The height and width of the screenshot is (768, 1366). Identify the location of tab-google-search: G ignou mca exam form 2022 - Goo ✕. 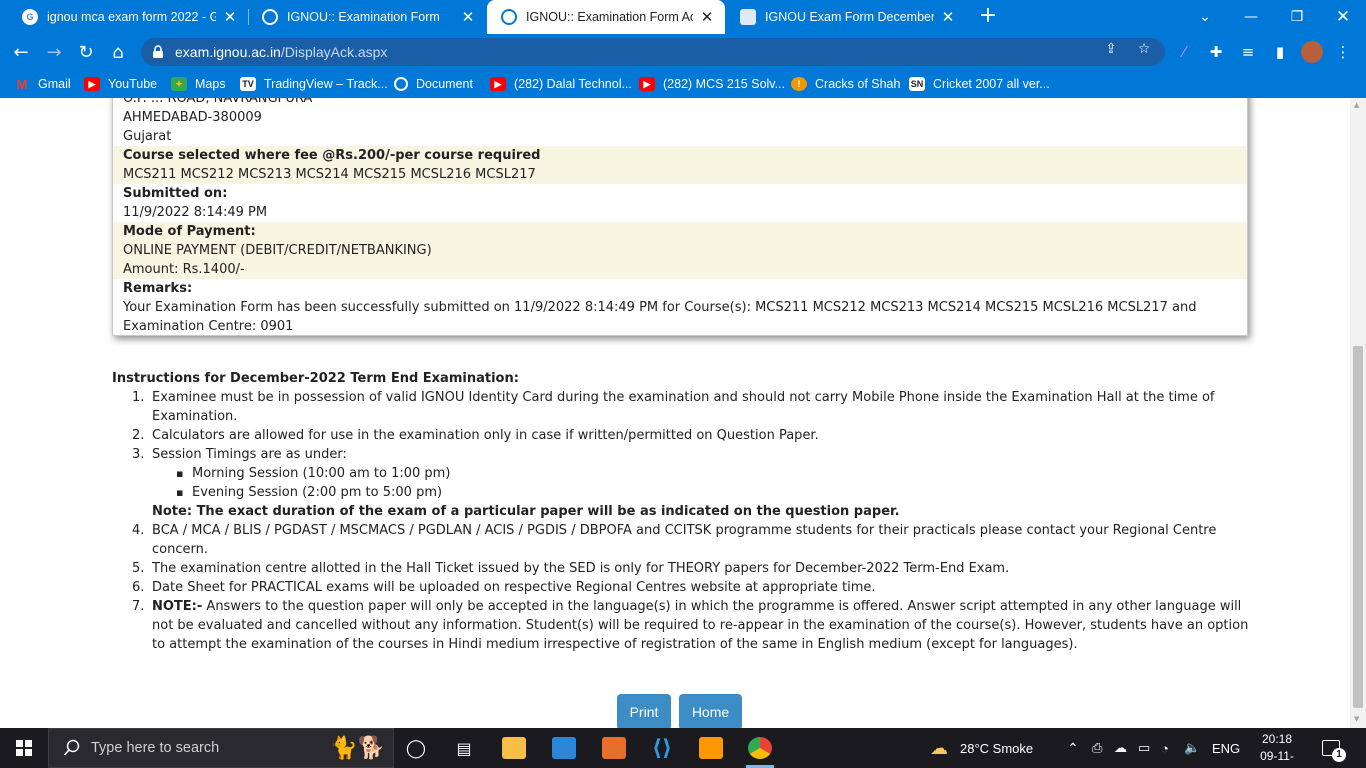
(128, 17).